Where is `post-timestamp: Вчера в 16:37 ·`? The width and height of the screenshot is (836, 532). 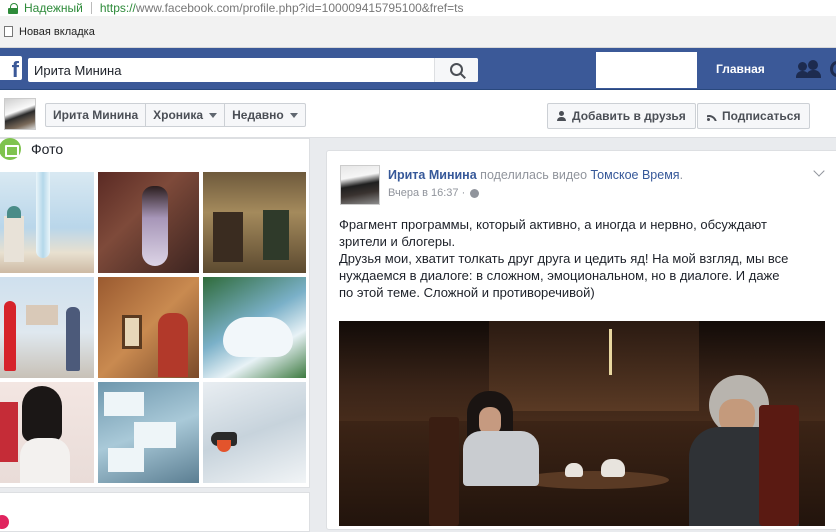 post-timestamp: Вчера в 16:37 · is located at coordinates (434, 193).